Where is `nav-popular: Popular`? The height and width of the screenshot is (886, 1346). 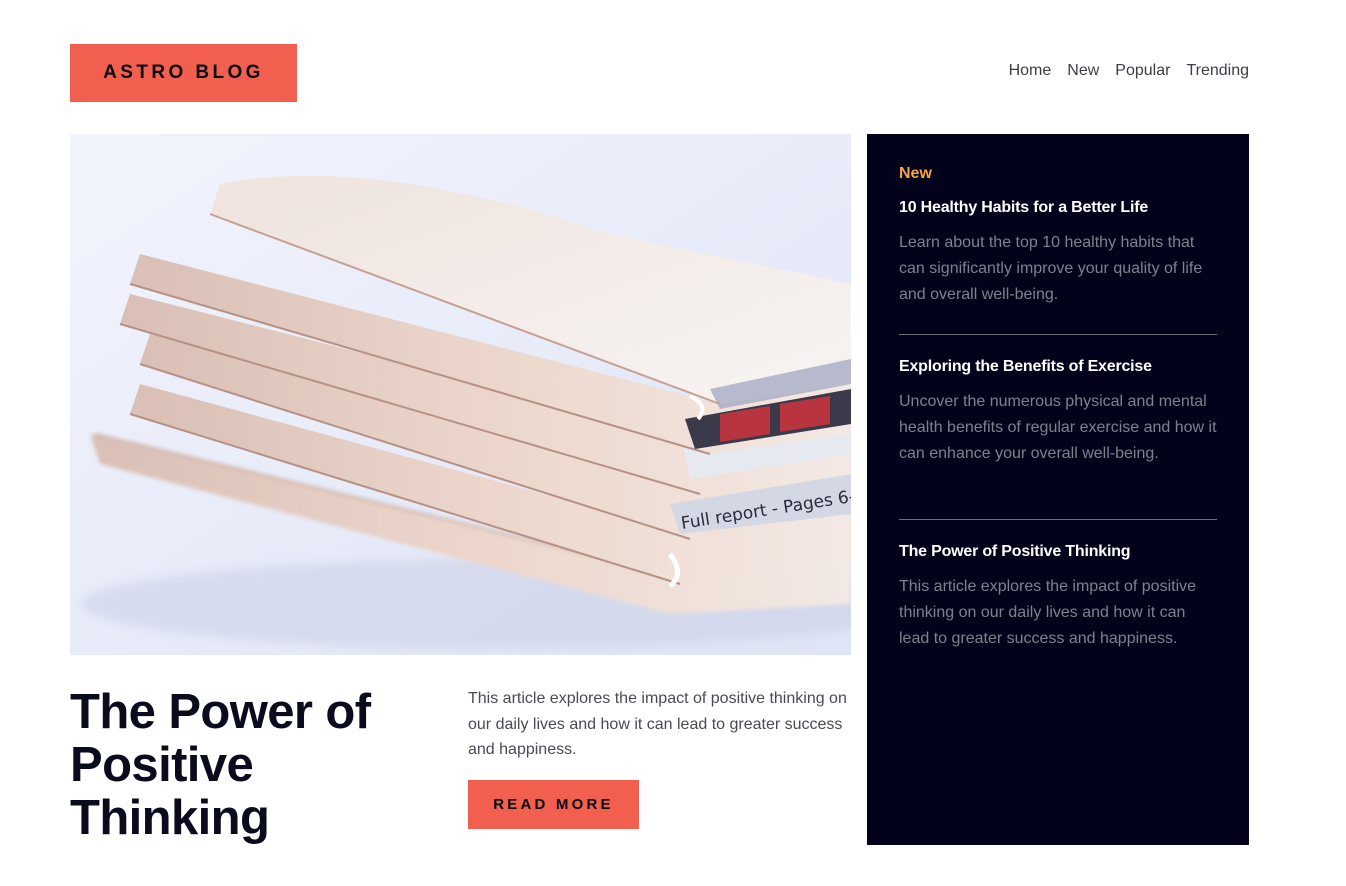
nav-popular: Popular is located at coordinates (1142, 71).